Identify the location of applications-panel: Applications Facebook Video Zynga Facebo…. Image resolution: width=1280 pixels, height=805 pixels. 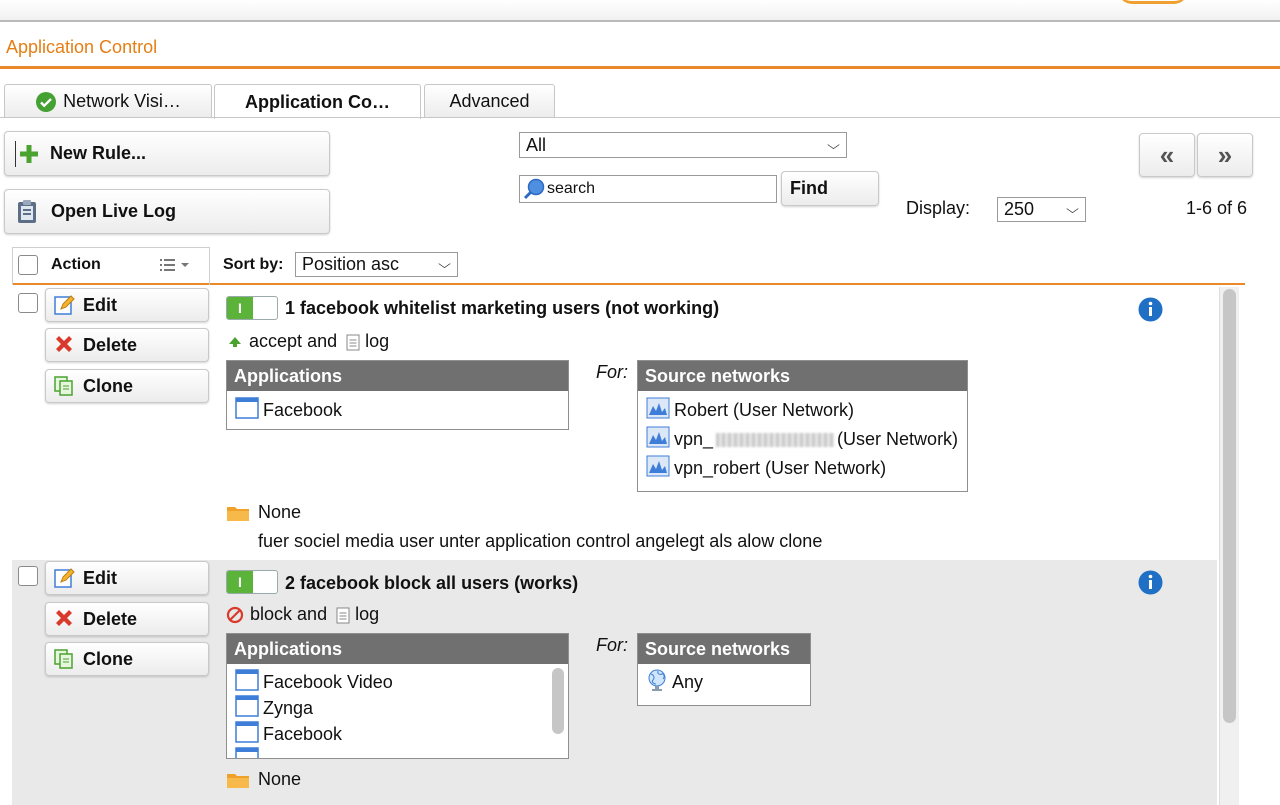
(397, 696).